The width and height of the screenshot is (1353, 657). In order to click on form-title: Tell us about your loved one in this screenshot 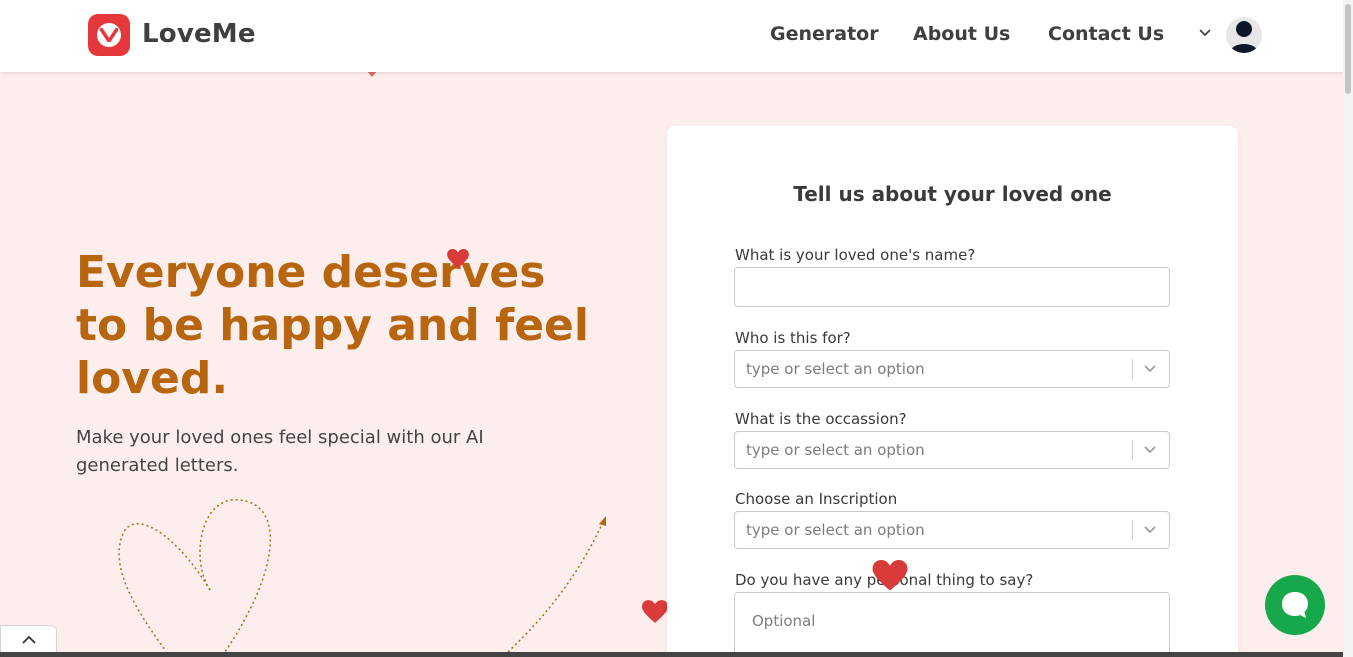, I will do `click(952, 194)`.